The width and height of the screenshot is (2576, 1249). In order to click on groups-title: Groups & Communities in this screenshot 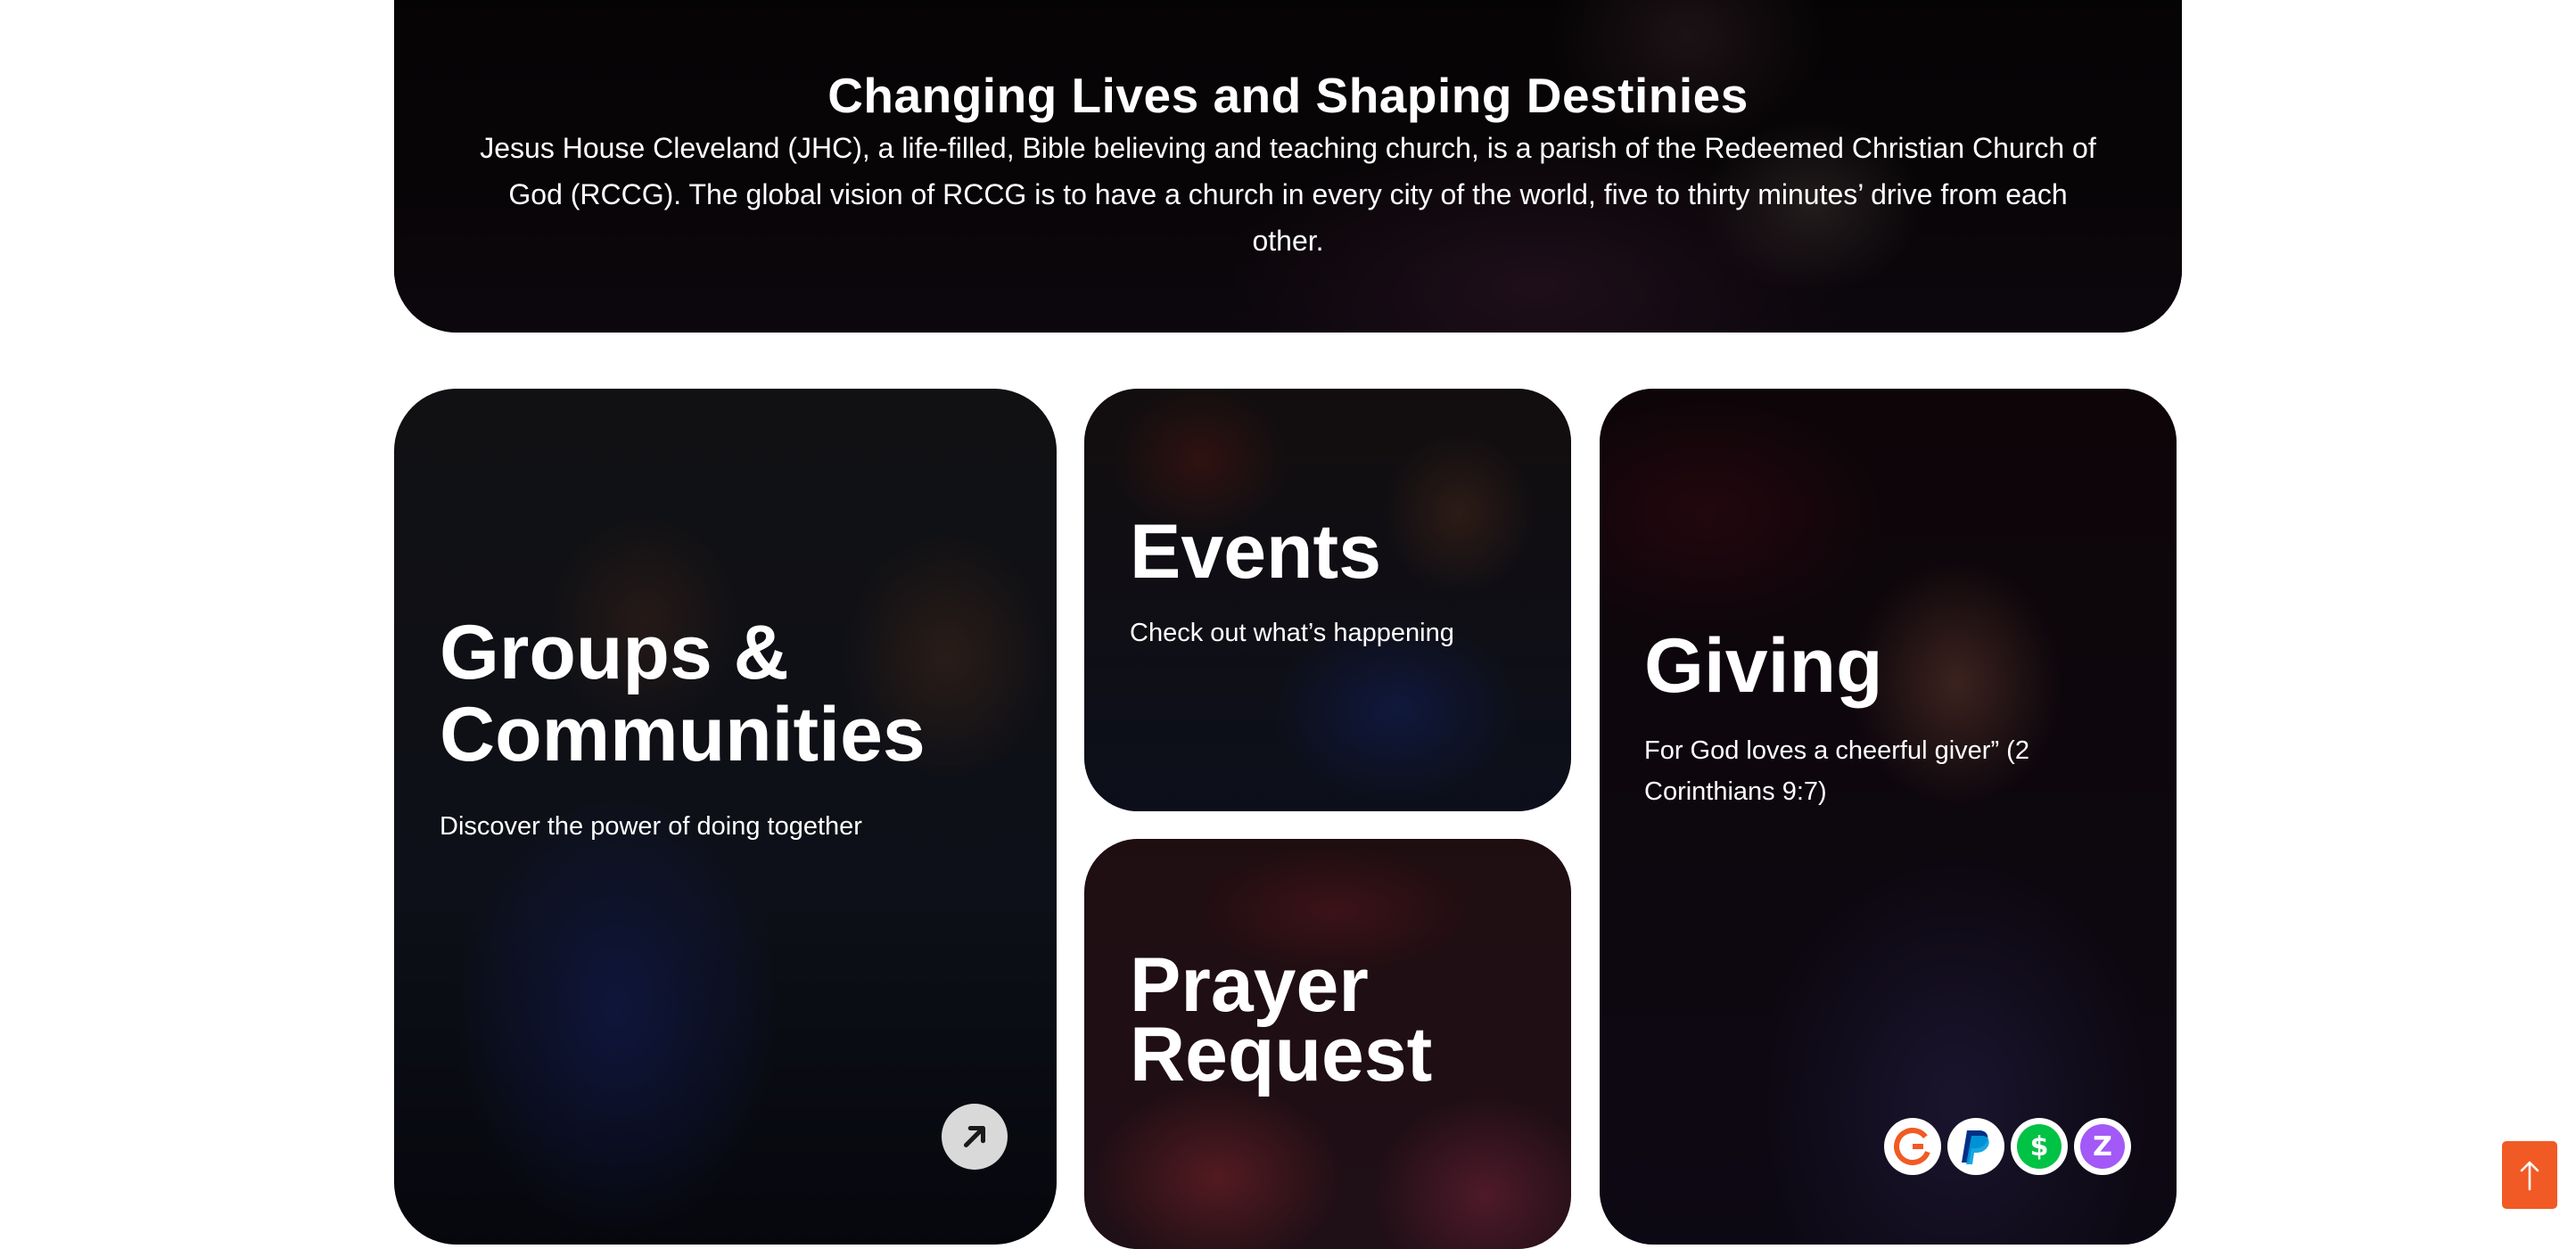, I will do `click(683, 693)`.